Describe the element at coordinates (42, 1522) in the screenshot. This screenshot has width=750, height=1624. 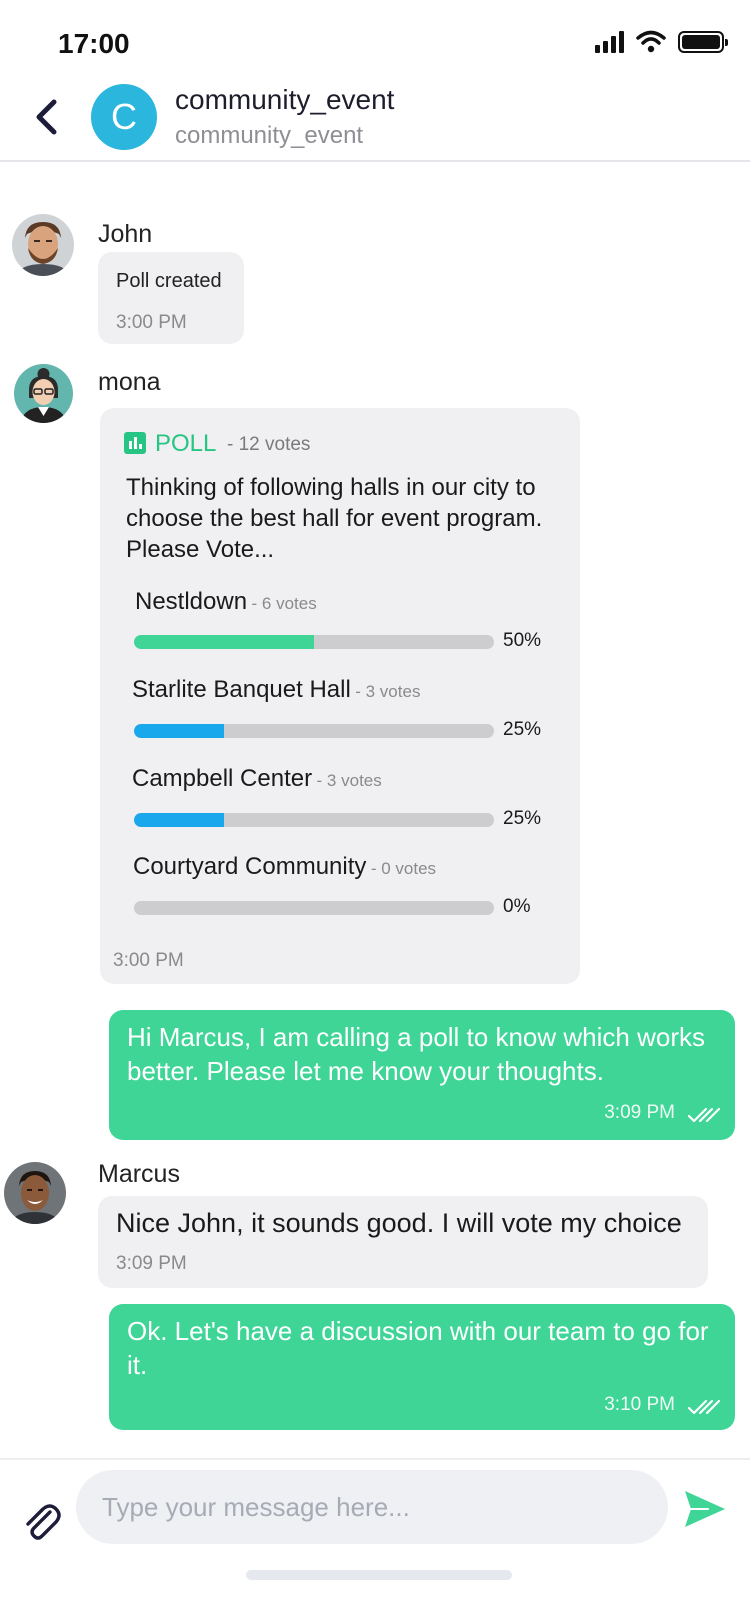
I see `attachment-icon` at that location.